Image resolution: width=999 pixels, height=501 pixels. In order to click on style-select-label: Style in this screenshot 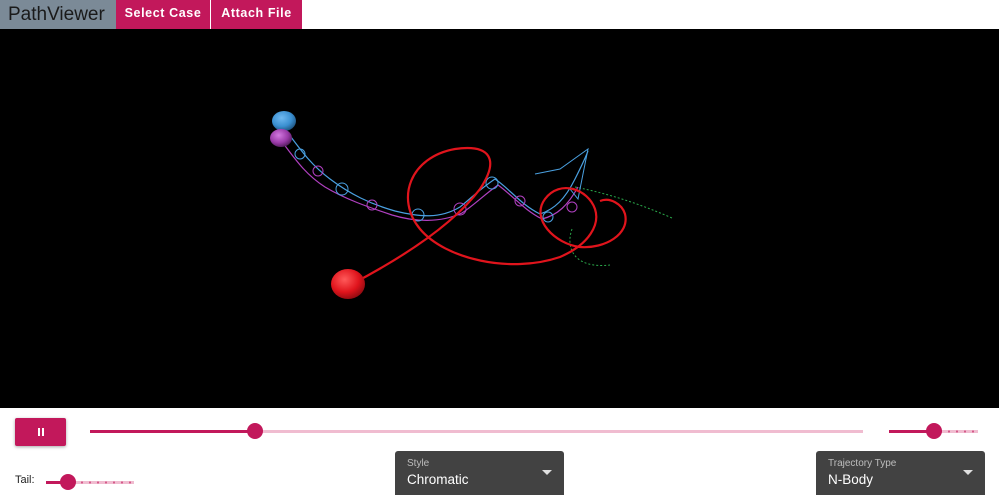, I will do `click(418, 463)`.